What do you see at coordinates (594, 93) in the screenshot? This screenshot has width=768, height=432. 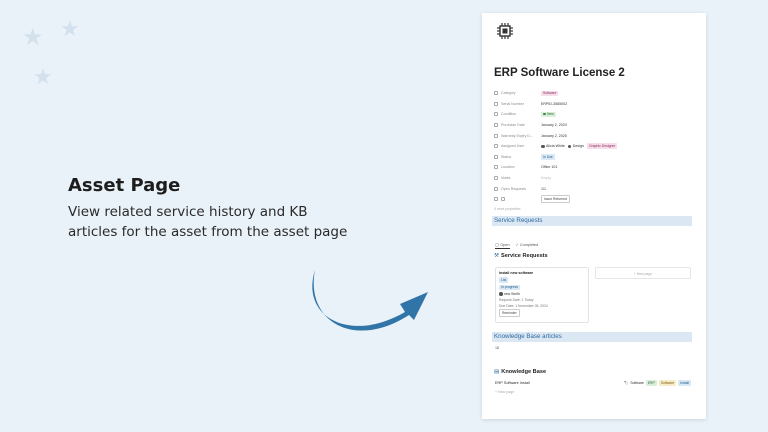 I see `property-row: Category Software` at bounding box center [594, 93].